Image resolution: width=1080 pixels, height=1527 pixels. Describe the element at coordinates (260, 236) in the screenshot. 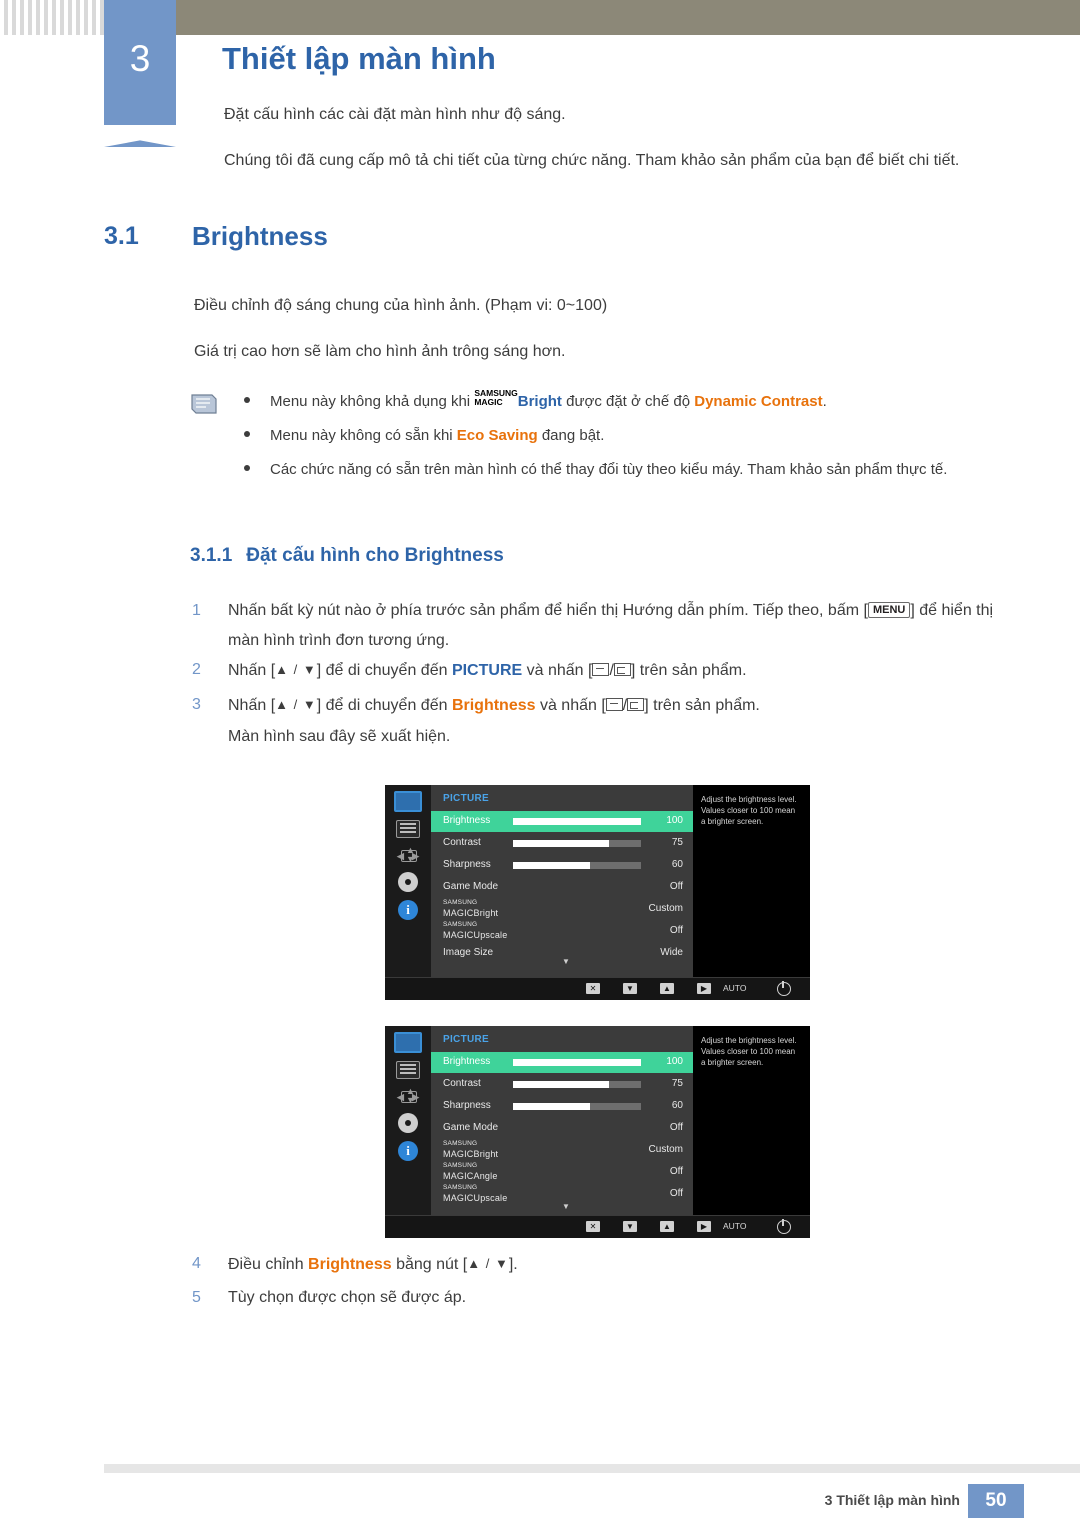

I see `section-title: Brightness` at that location.